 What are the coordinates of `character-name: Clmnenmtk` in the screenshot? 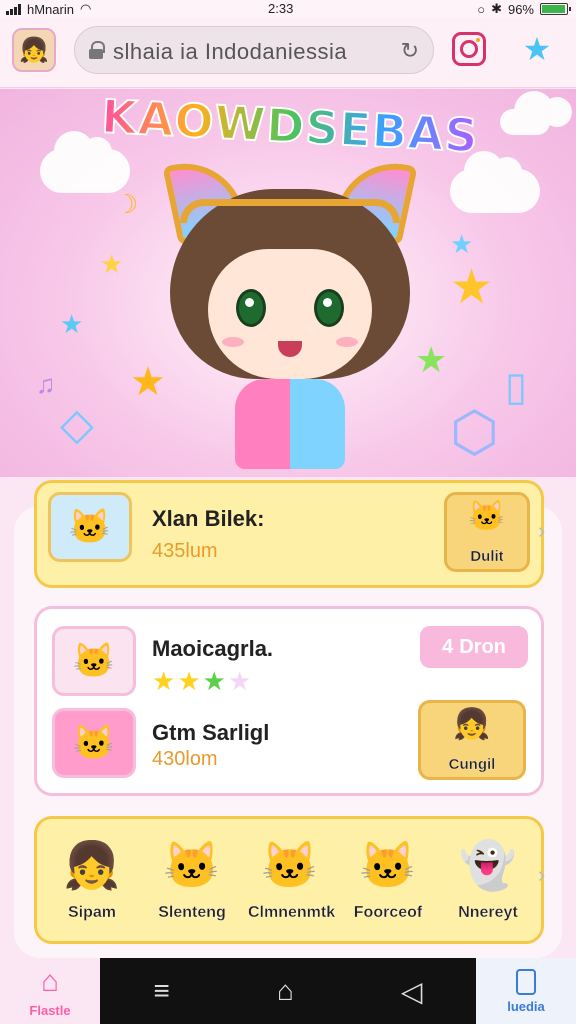 It's located at (292, 912).